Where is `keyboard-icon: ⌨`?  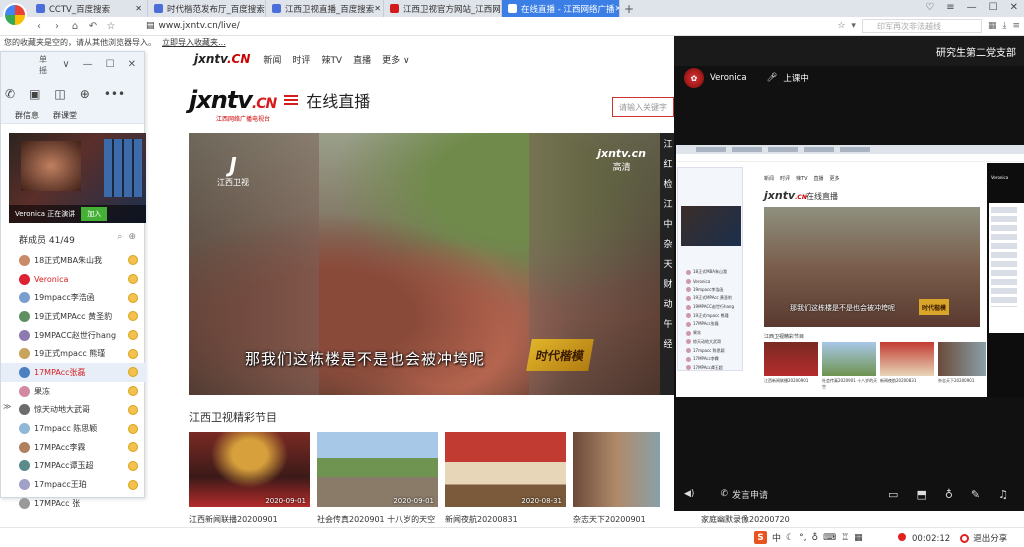 keyboard-icon: ⌨ is located at coordinates (829, 538).